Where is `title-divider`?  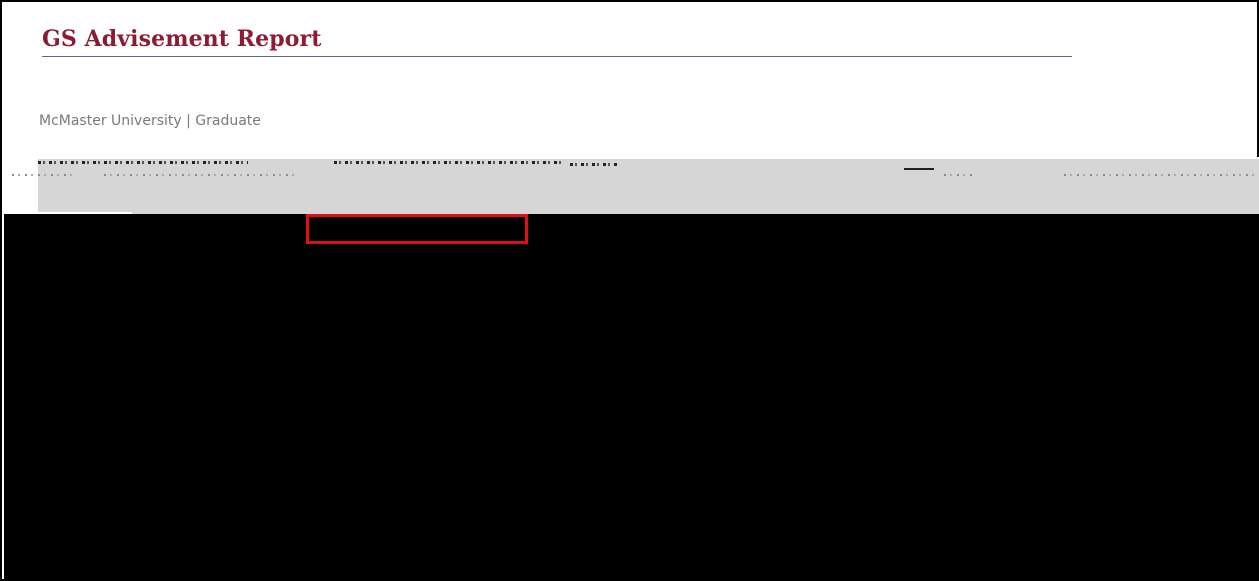 title-divider is located at coordinates (557, 56).